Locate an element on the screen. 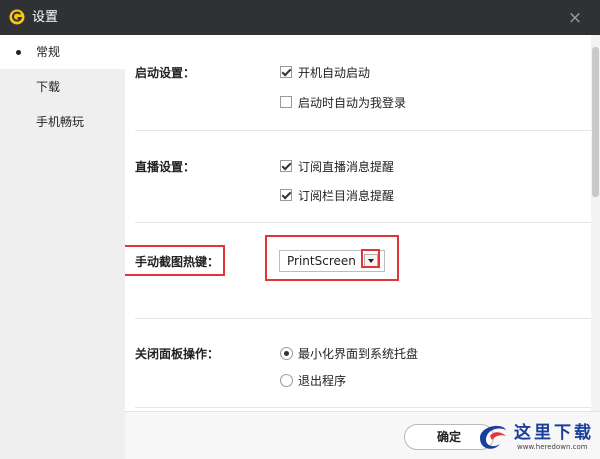 This screenshot has height=459, width=600. sidebar-item-general: 常规 is located at coordinates (62, 52).